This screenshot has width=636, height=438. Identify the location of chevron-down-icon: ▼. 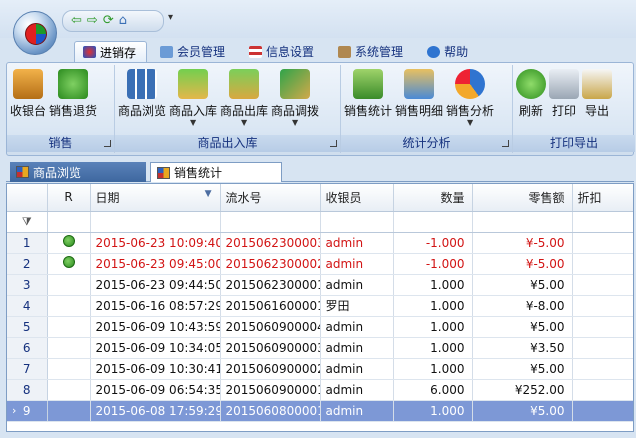
(244, 122).